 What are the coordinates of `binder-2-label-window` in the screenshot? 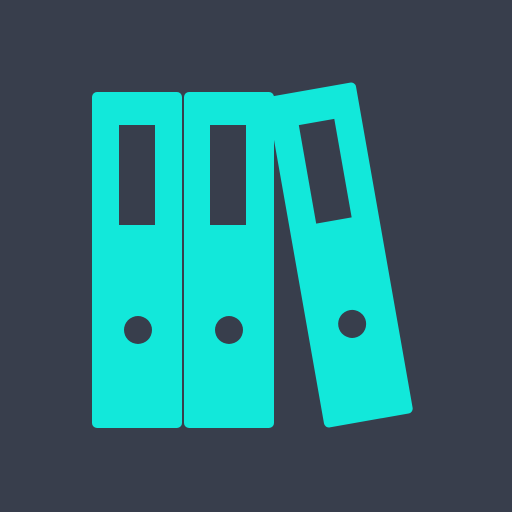 It's located at (228, 175).